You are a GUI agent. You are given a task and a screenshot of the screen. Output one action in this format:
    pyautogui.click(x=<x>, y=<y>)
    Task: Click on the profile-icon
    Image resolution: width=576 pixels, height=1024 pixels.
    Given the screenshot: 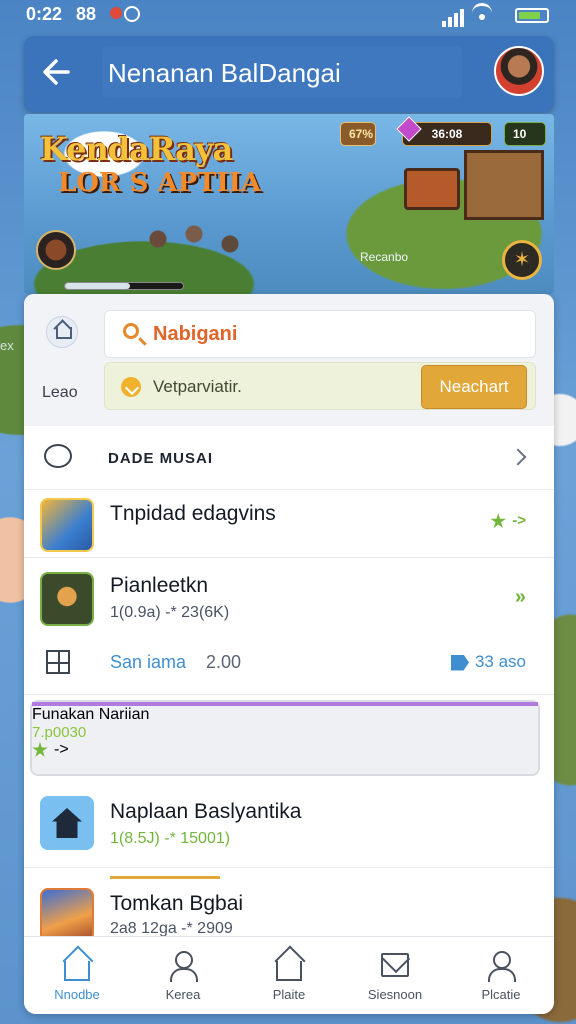 What is the action you would take?
    pyautogui.click(x=501, y=966)
    